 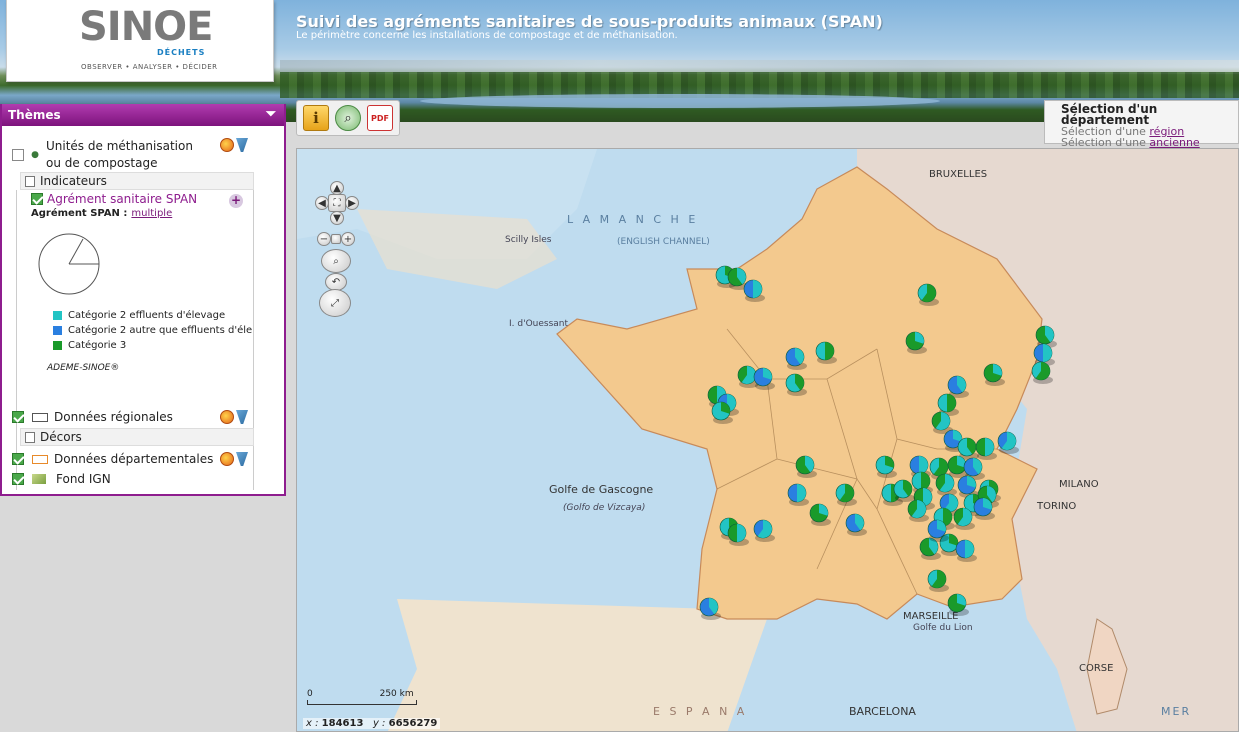 I want to click on layer-fond: Fond IGN, so click(x=61, y=479).